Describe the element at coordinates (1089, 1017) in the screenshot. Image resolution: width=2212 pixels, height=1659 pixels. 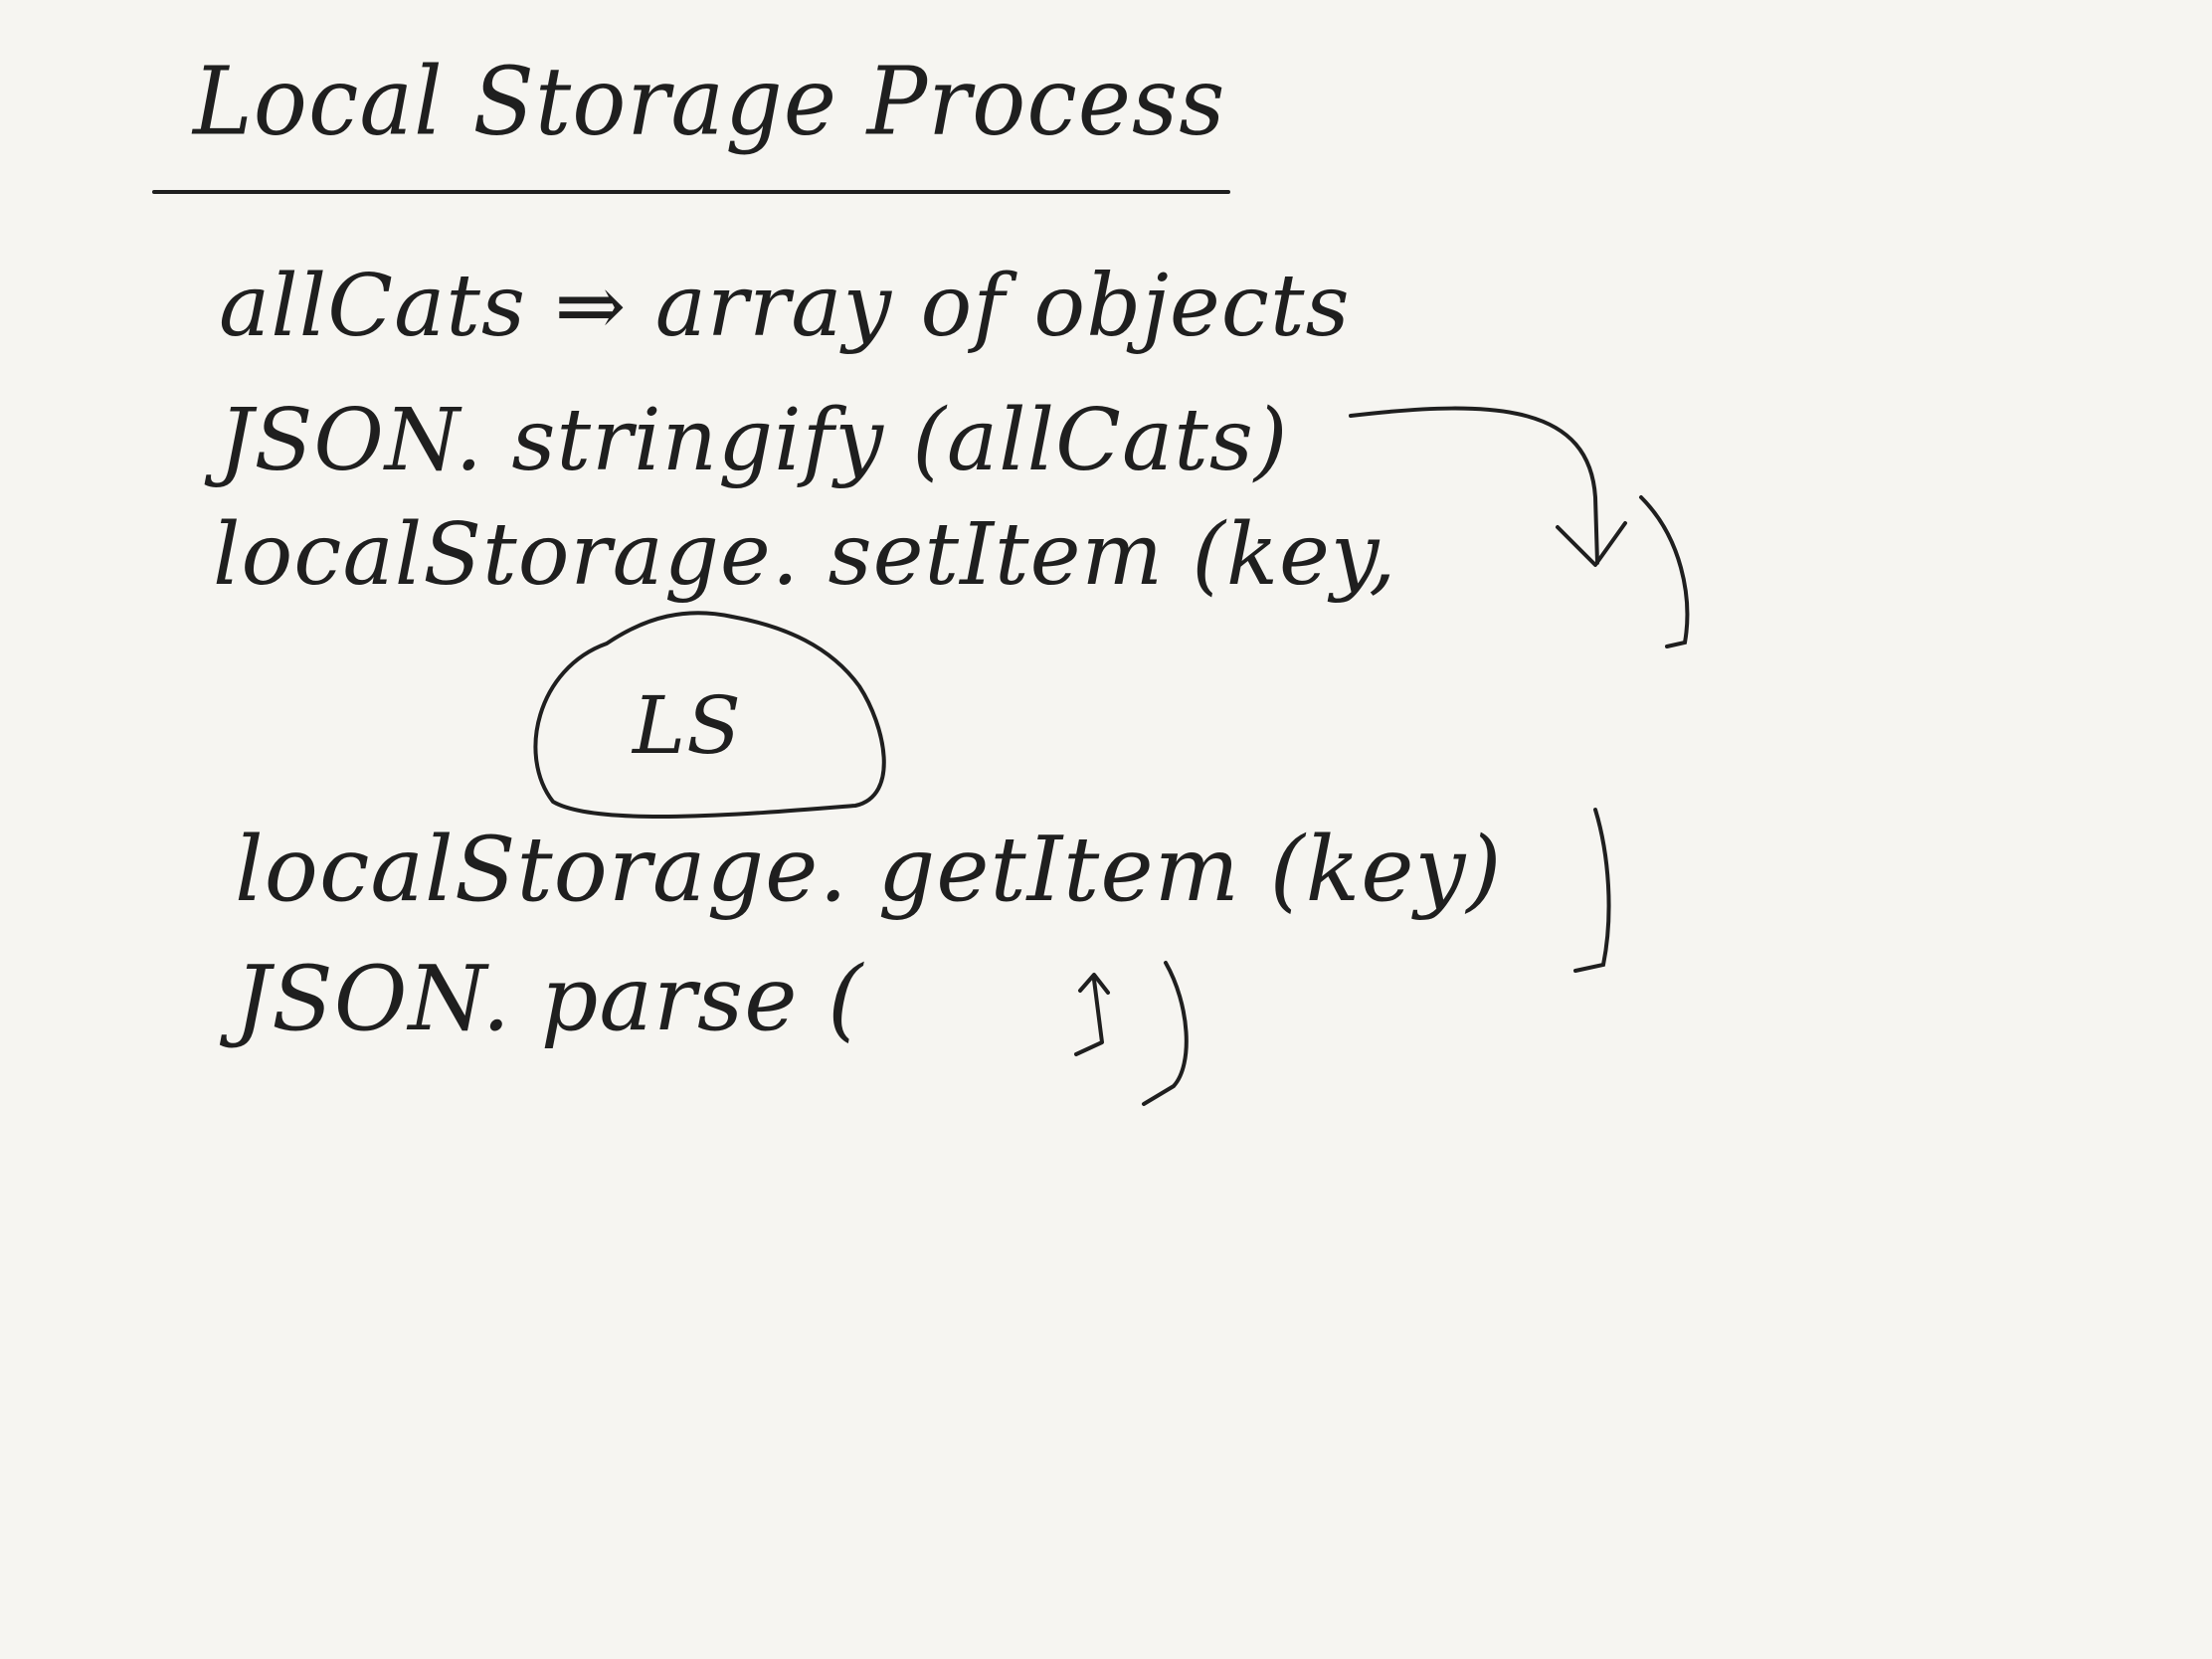
I see `parse-arrow` at that location.